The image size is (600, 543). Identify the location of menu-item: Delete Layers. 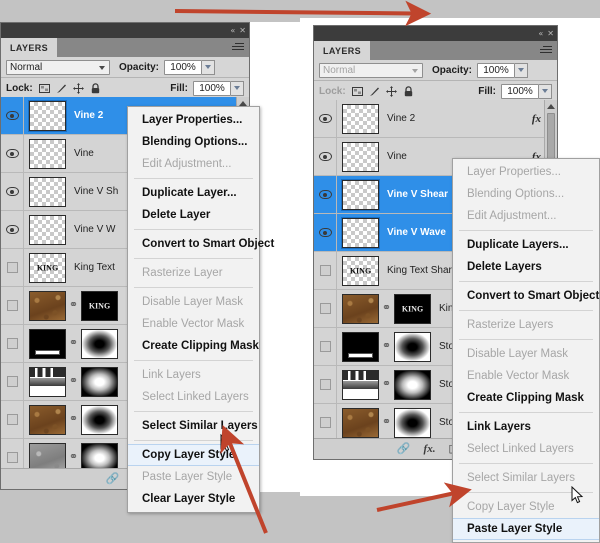
(526, 267).